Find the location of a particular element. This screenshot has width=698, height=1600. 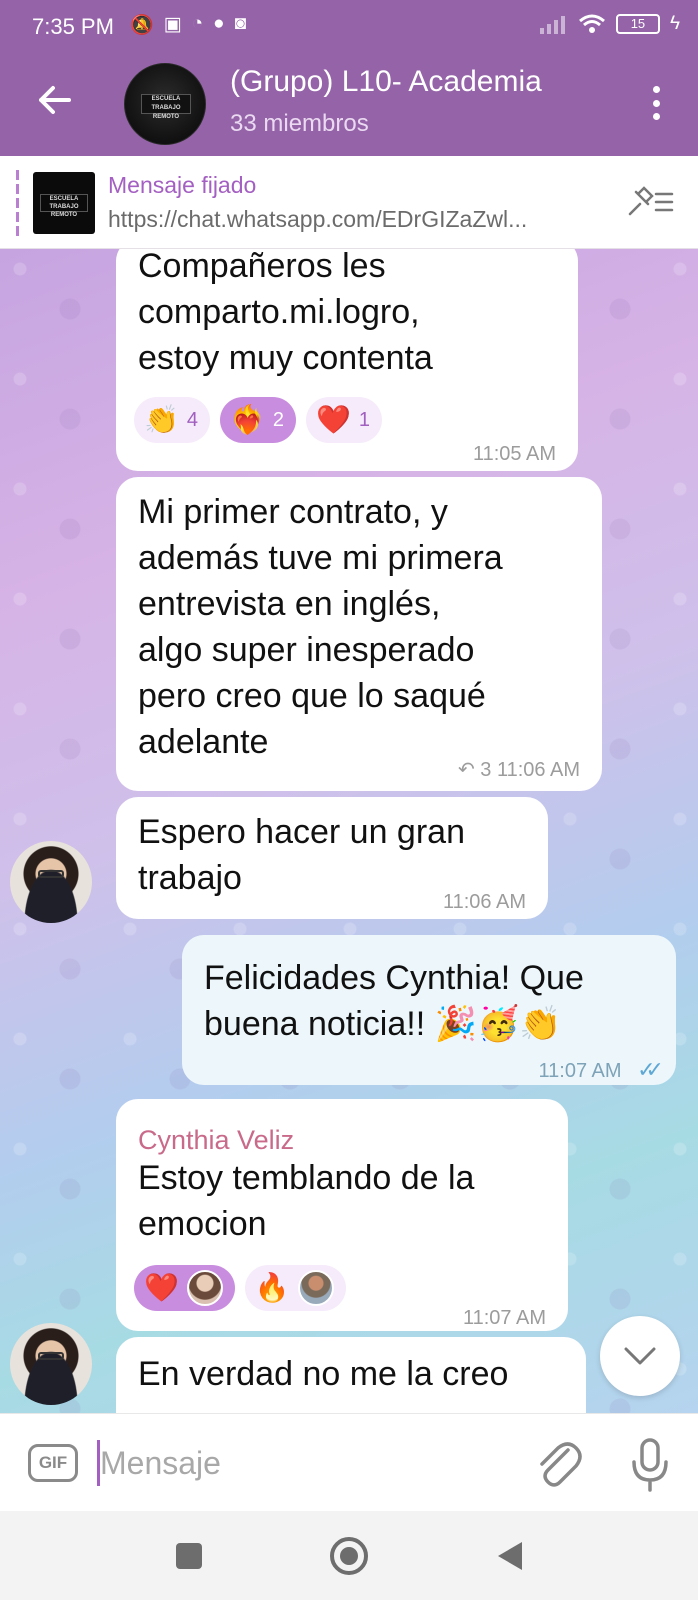

gif-button: GIF is located at coordinates (53, 1463).